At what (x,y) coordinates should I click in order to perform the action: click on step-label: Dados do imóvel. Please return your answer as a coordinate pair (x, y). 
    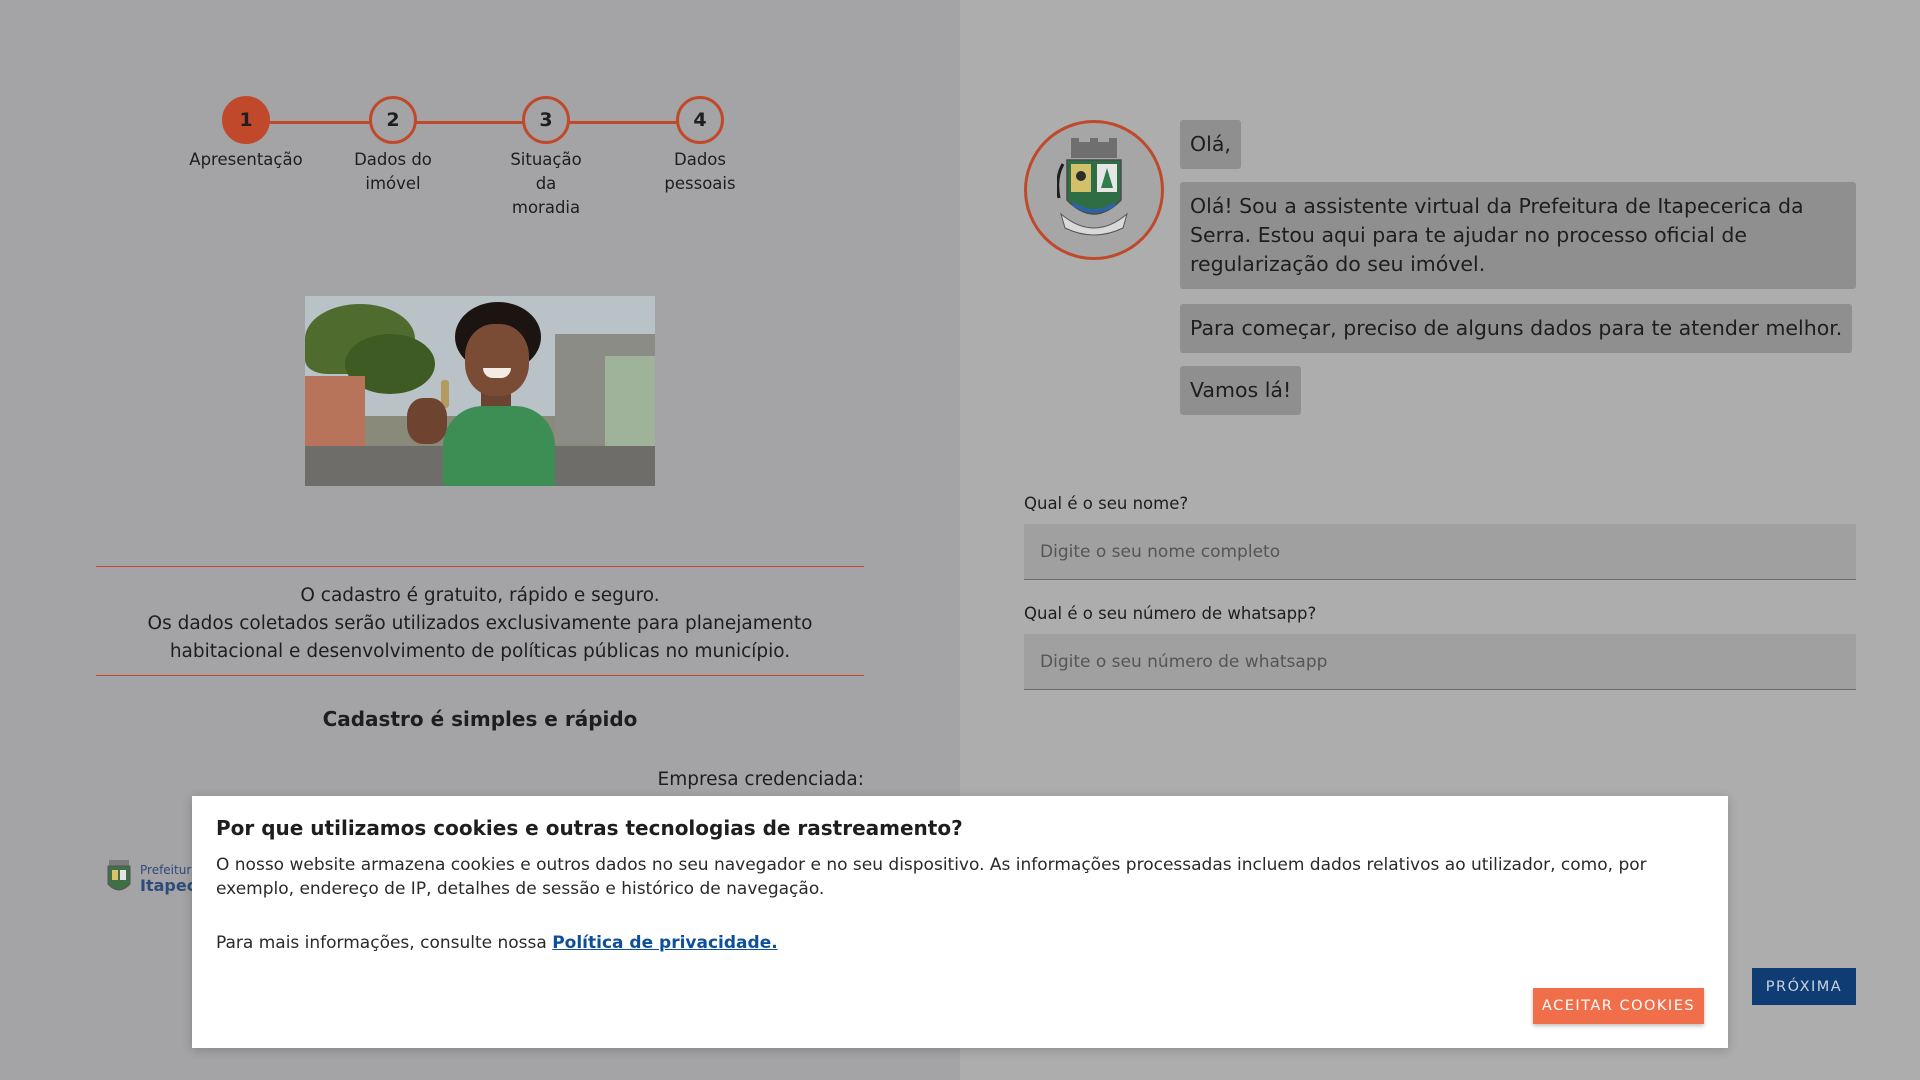
    Looking at the image, I should click on (393, 171).